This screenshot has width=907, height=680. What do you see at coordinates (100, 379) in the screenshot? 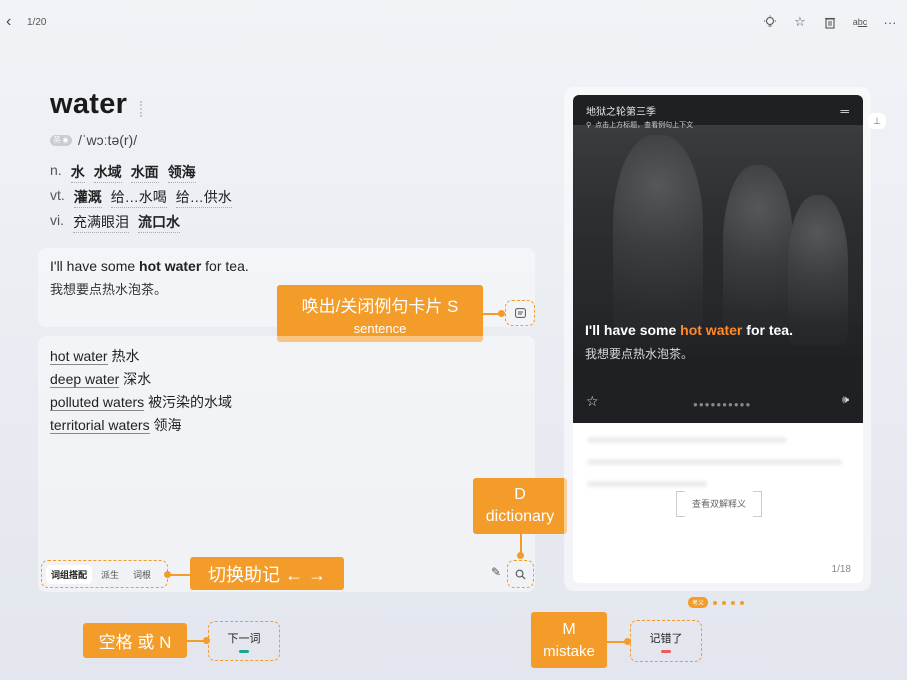
I see `phrase-item: deep water 深水` at bounding box center [100, 379].